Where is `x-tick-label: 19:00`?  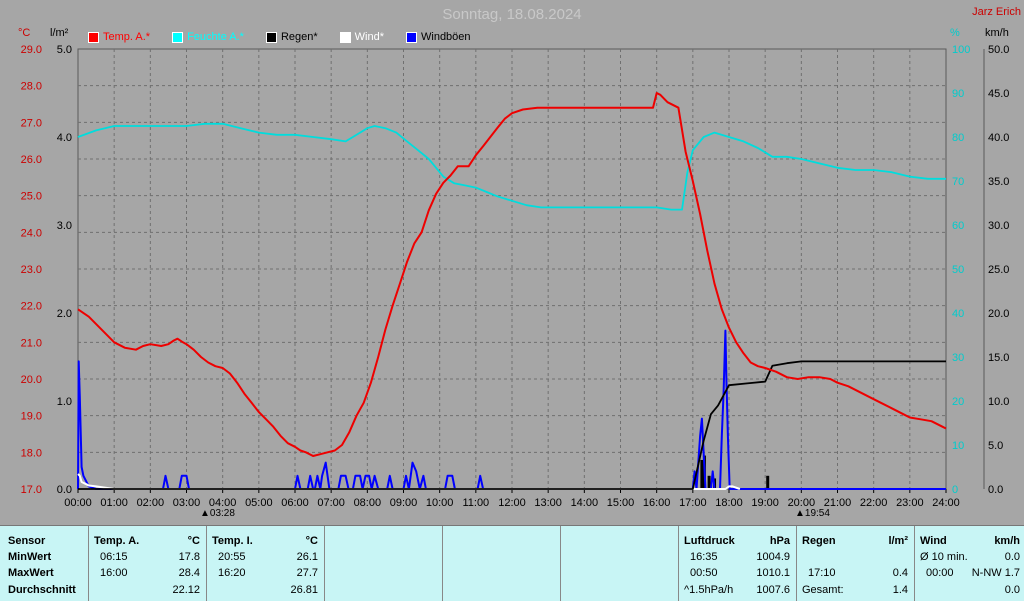 x-tick-label: 19:00 is located at coordinates (765, 503).